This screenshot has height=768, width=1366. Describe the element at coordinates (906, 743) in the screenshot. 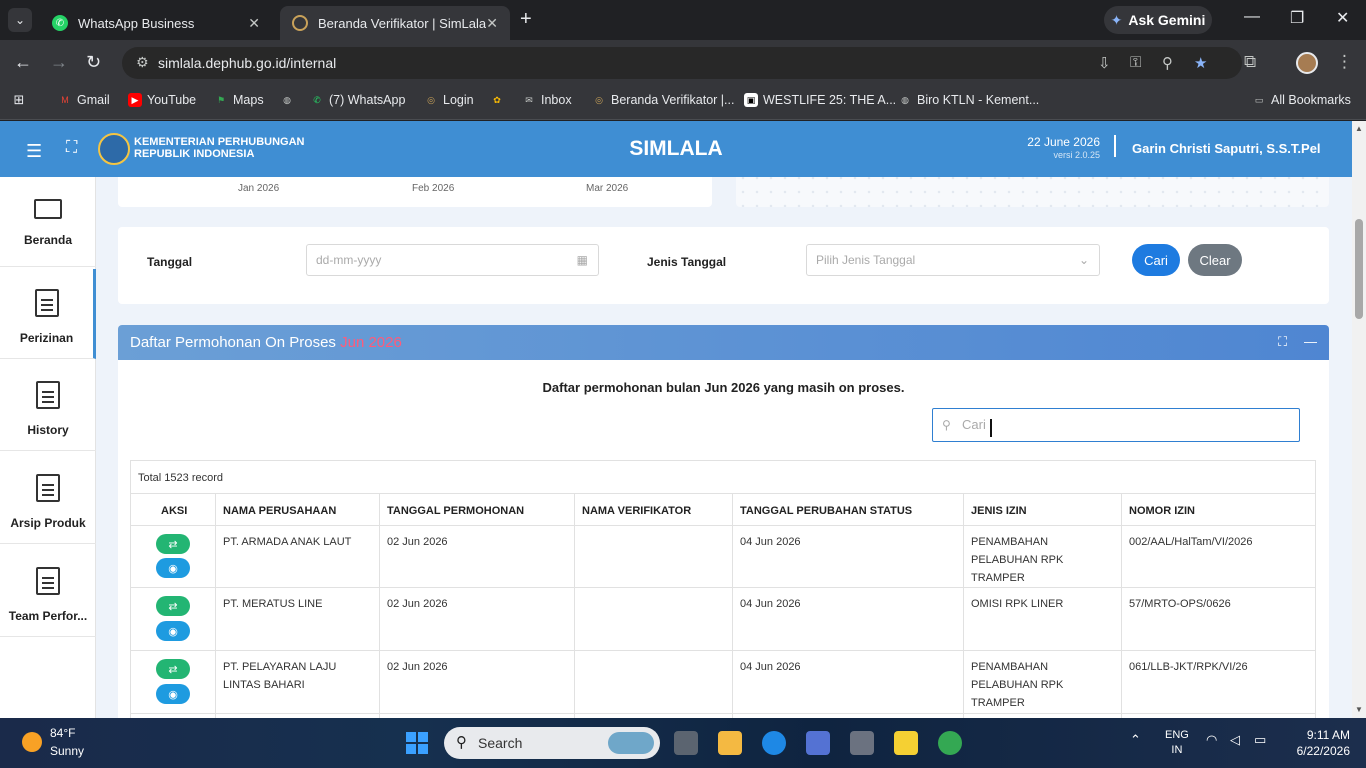

I see `sticky-notes-icon` at that location.